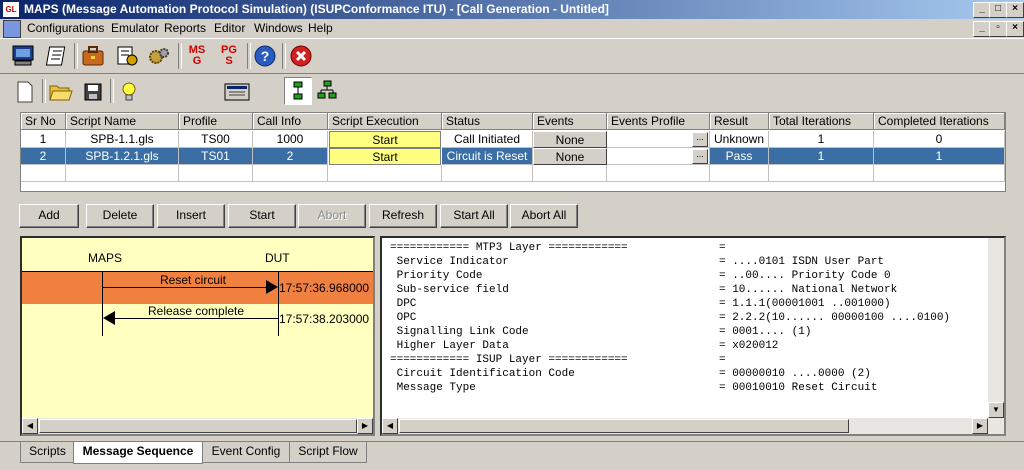  What do you see at coordinates (474, 216) in the screenshot?
I see `start-all-button: Start All` at bounding box center [474, 216].